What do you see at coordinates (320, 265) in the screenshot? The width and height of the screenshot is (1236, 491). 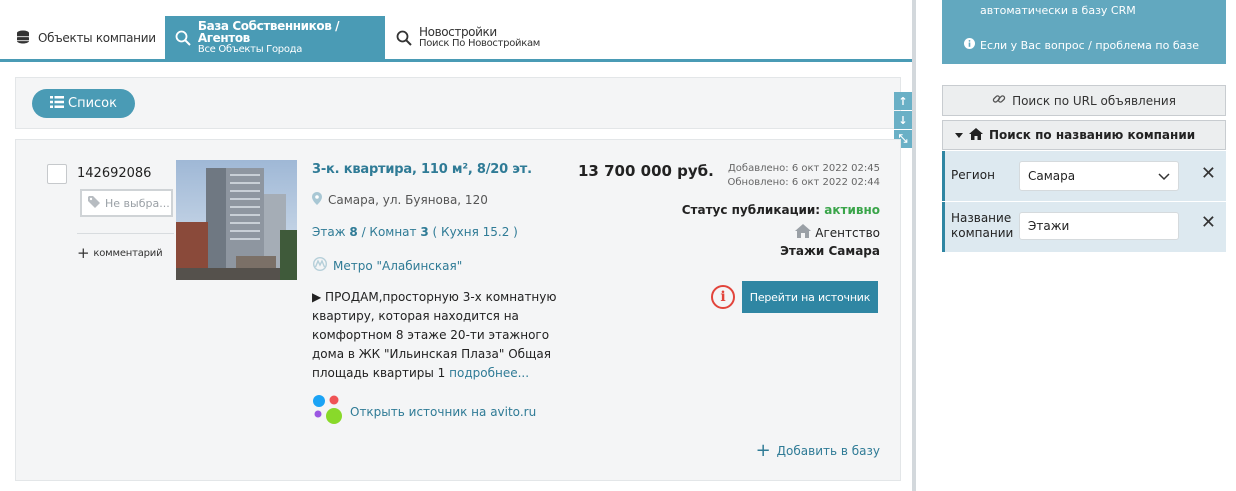 I see `metro-icon` at bounding box center [320, 265].